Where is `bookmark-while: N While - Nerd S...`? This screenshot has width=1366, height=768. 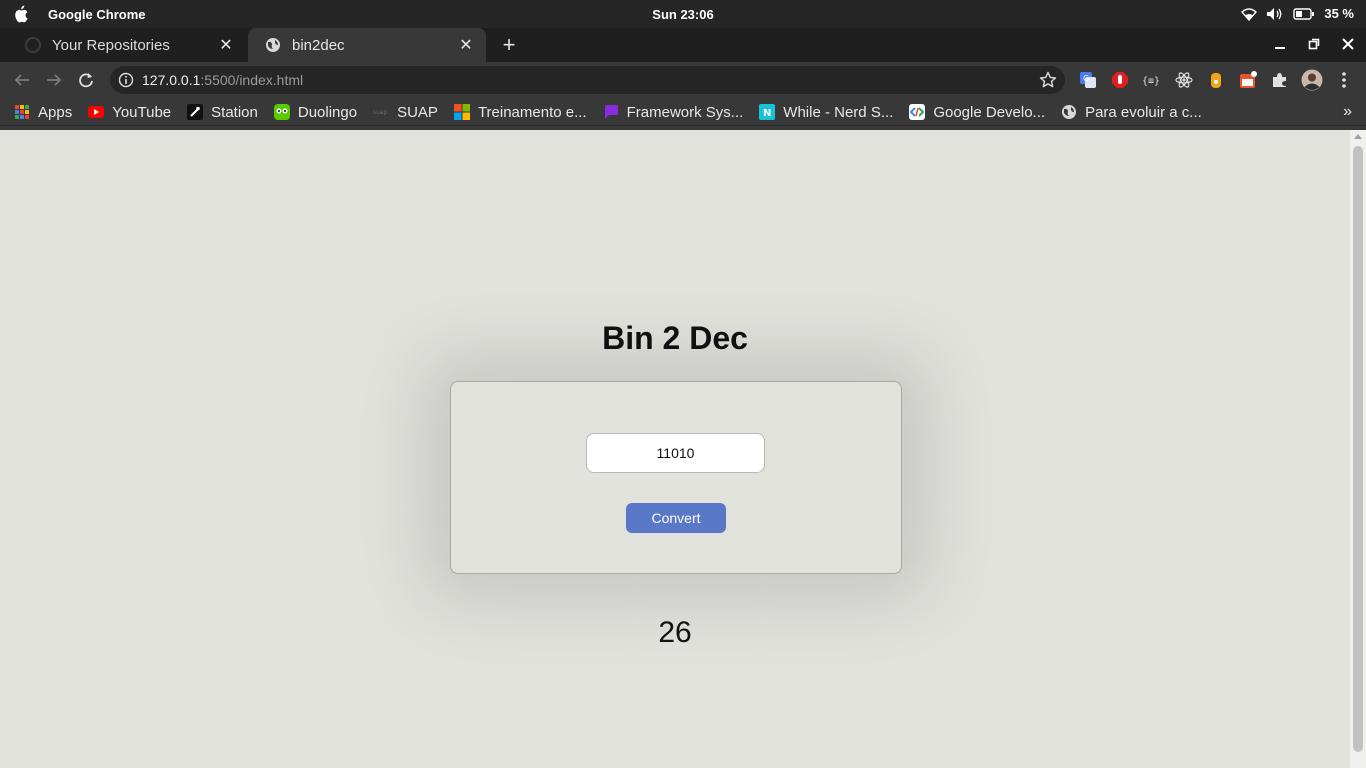 bookmark-while: N While - Nerd S... is located at coordinates (826, 112).